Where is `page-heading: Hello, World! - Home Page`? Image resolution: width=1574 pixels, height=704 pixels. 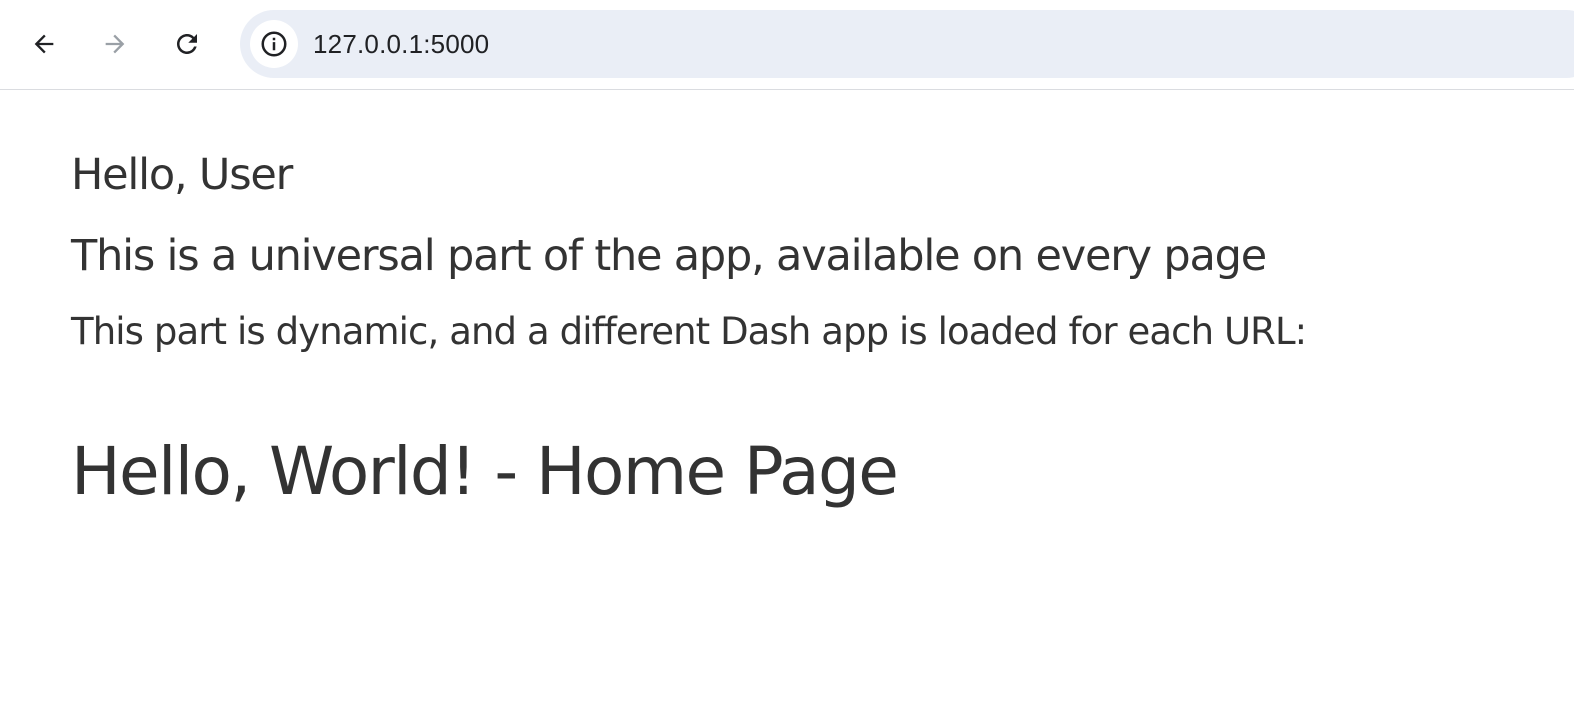
page-heading: Hello, World! - Home Page is located at coordinates (485, 471).